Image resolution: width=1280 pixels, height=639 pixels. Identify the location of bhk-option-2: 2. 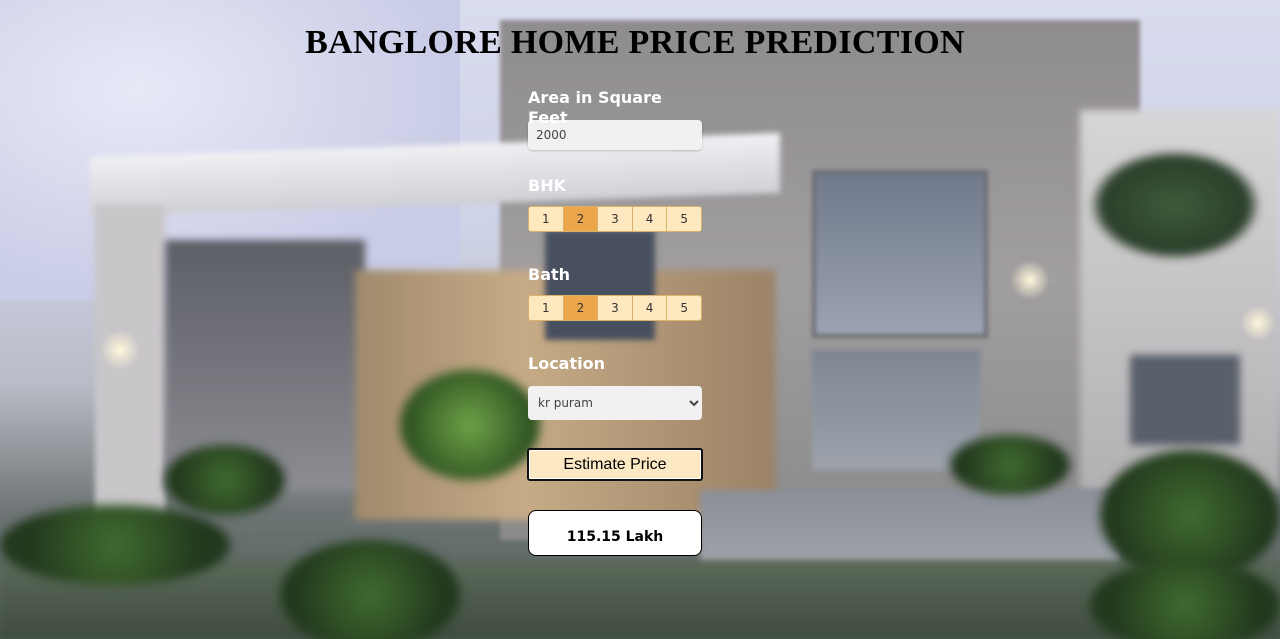
(581, 219).